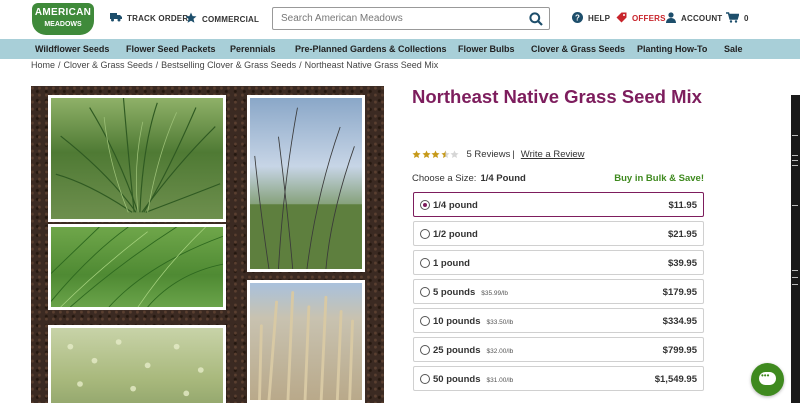 The image size is (800, 403). I want to click on feather-reed-grass-photo, so click(306, 341).